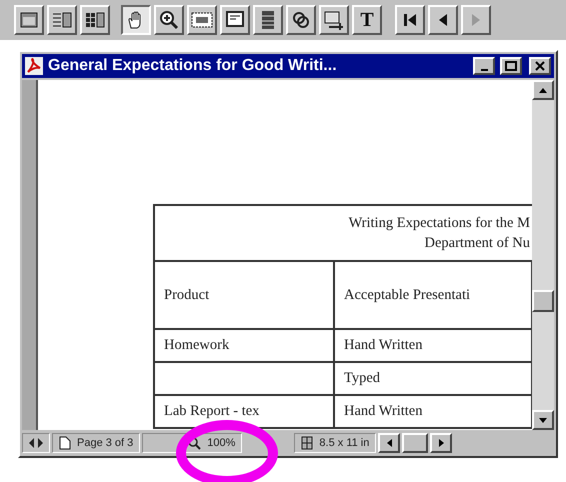  I want to click on close-button, so click(540, 66).